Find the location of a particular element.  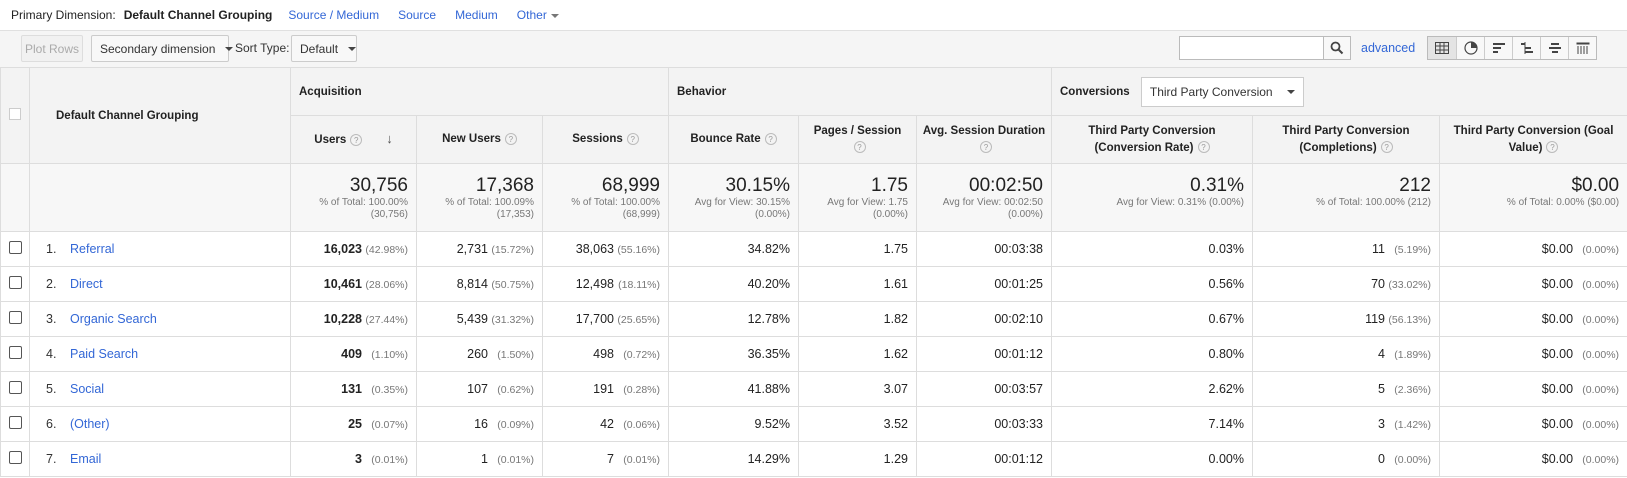

chevron-down-icon is located at coordinates (229, 48).